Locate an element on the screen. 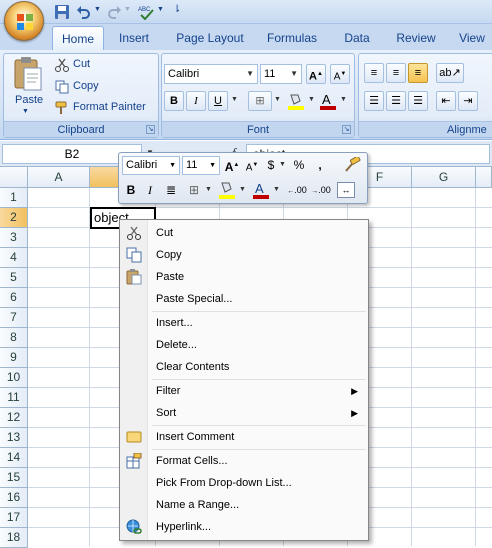  row-header-2: 2 is located at coordinates (14, 218).